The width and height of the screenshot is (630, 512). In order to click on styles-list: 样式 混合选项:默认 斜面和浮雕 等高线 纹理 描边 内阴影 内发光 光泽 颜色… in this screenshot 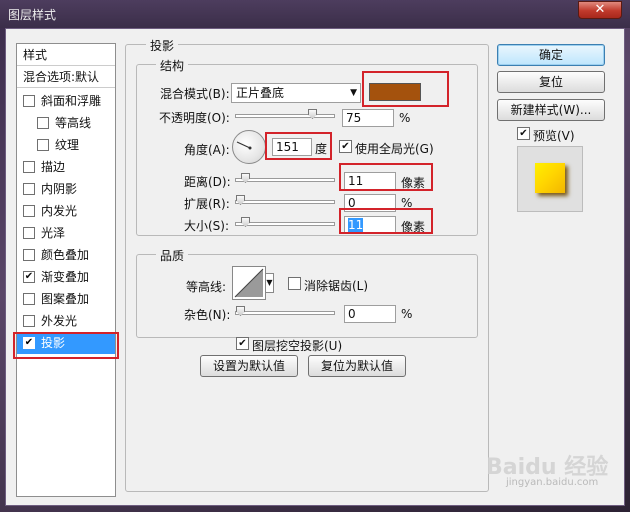, I will do `click(66, 270)`.